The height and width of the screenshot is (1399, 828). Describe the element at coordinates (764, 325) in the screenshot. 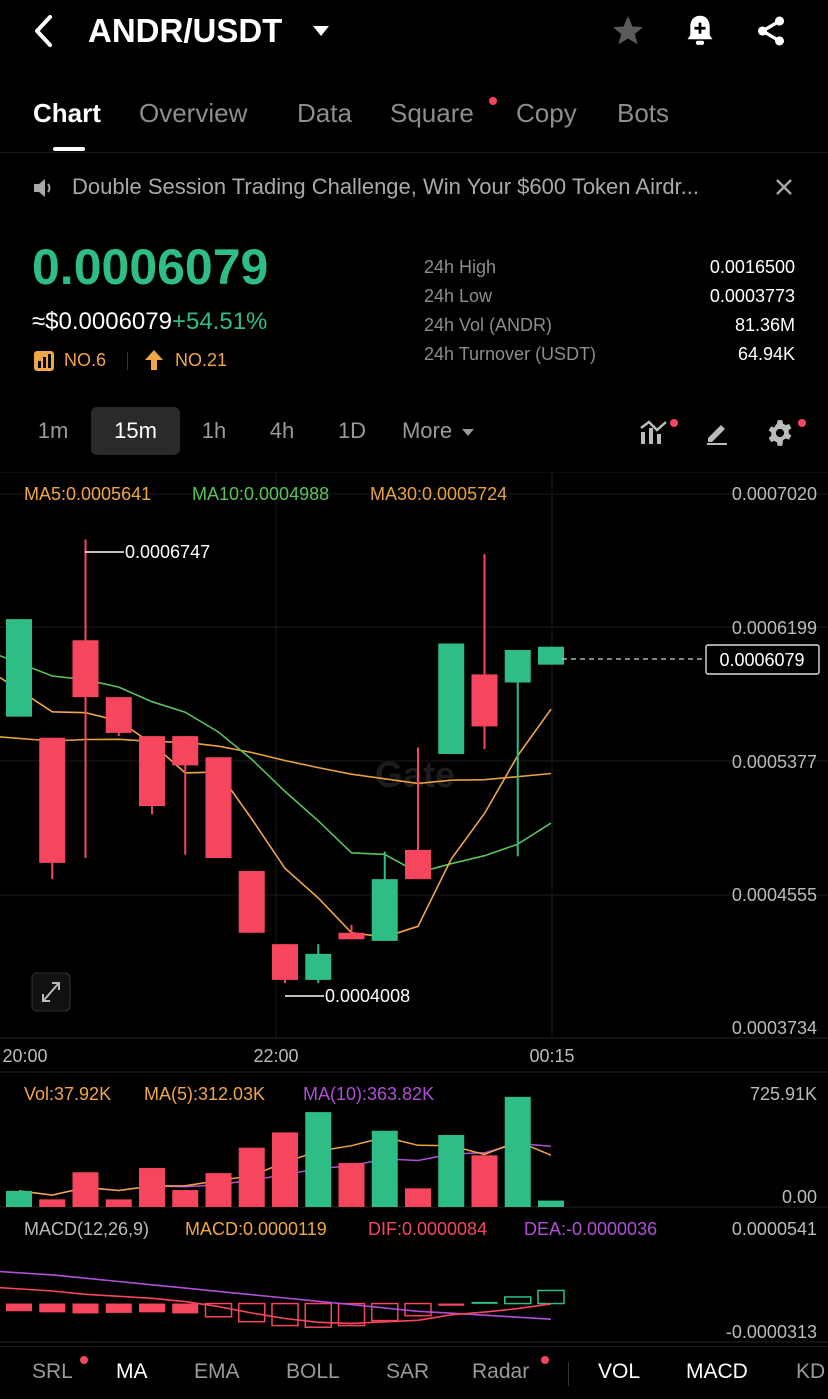

I see `stat-value-vol: 81.36M` at that location.